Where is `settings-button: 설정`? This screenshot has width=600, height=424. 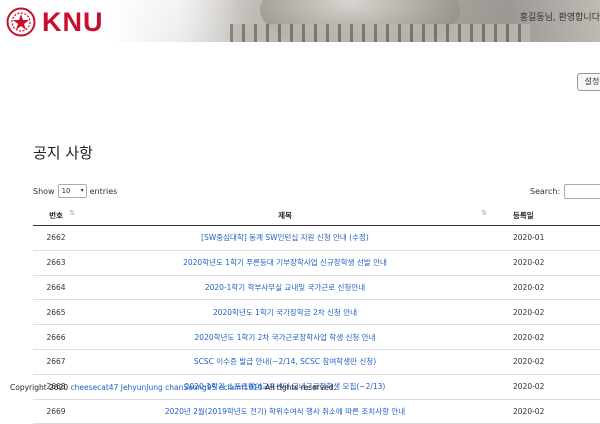
settings-button: 설정 is located at coordinates (588, 82).